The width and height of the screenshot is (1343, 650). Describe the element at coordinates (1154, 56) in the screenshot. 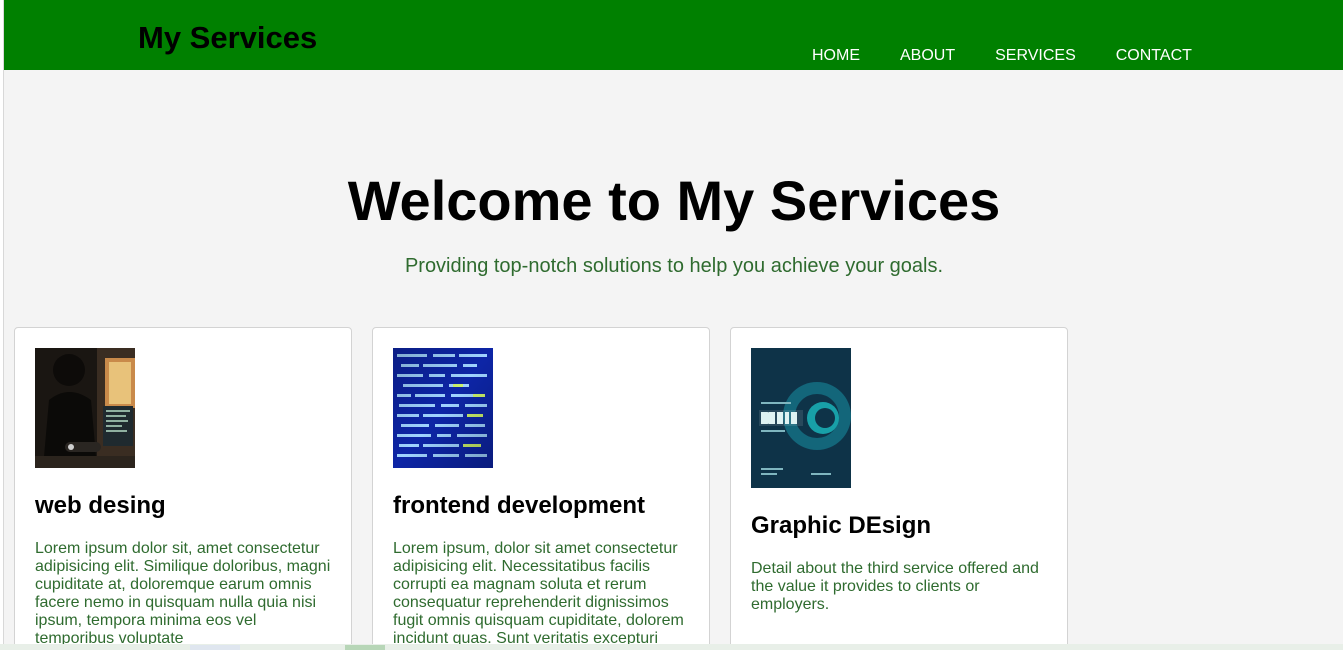

I see `nav-contact: CONTACT` at that location.